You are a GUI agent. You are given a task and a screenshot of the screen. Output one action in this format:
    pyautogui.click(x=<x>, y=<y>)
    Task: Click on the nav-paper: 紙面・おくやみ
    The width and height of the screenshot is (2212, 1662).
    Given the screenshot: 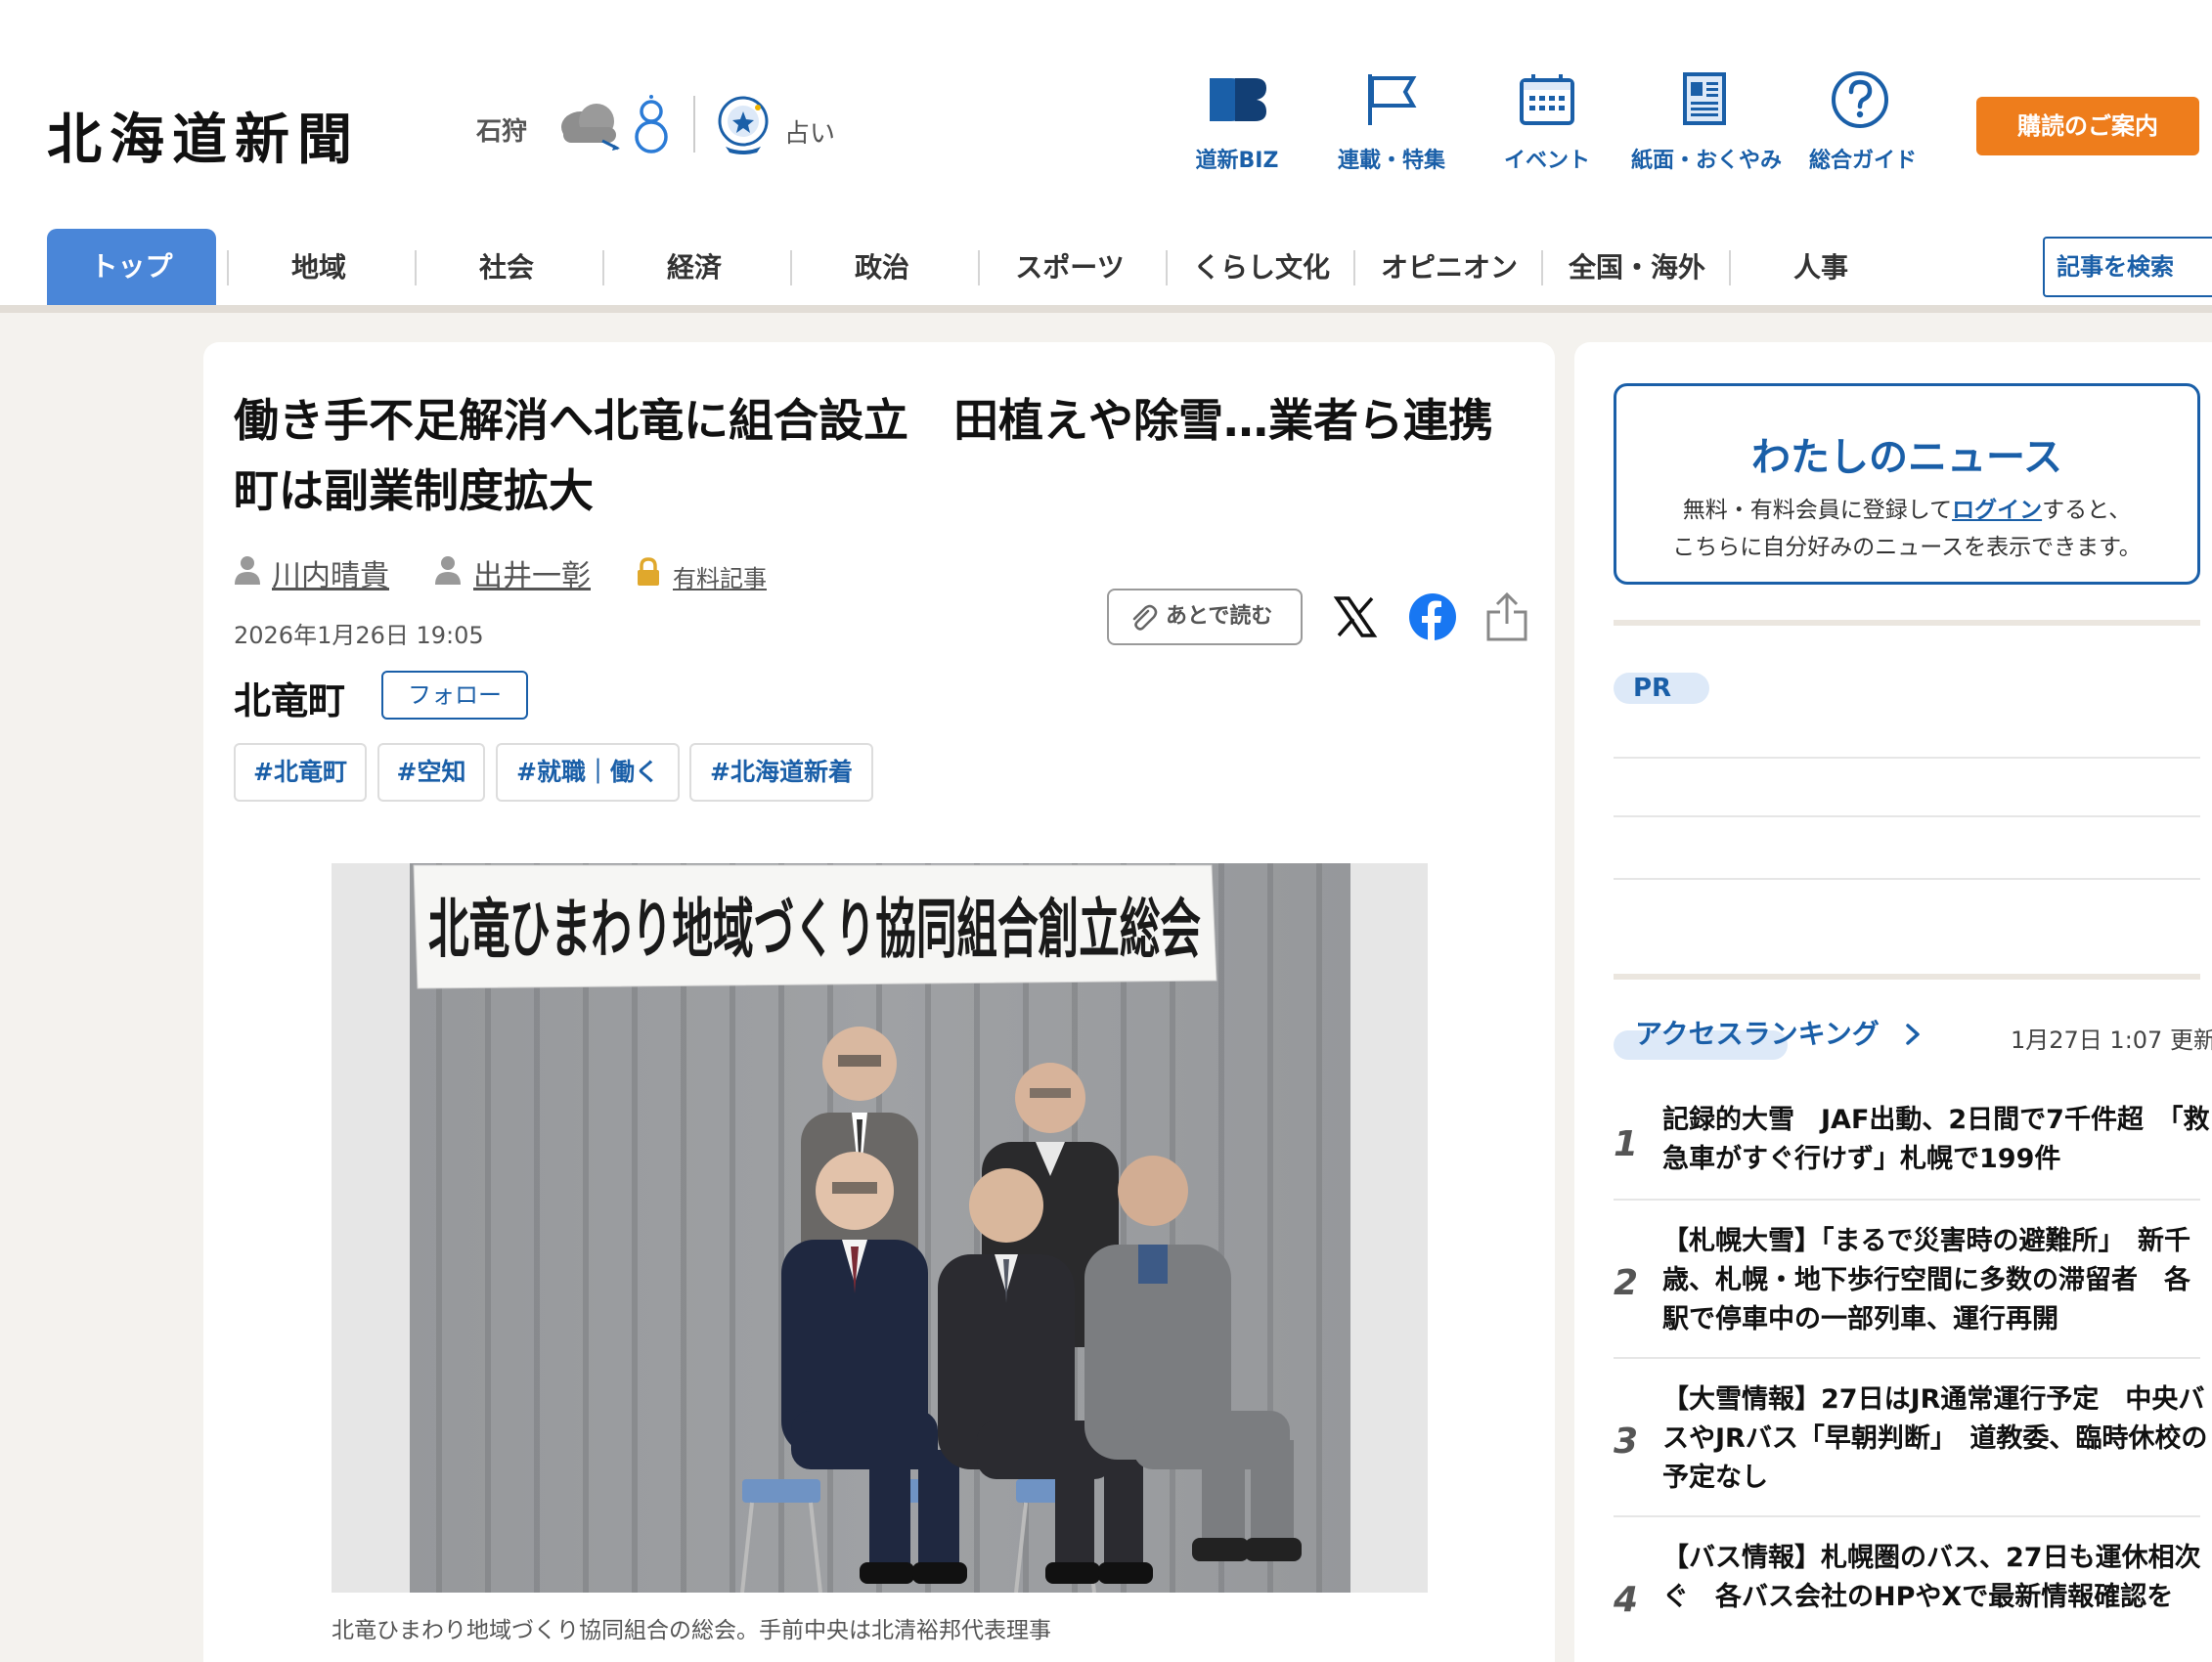 What is the action you would take?
    pyautogui.click(x=1707, y=122)
    